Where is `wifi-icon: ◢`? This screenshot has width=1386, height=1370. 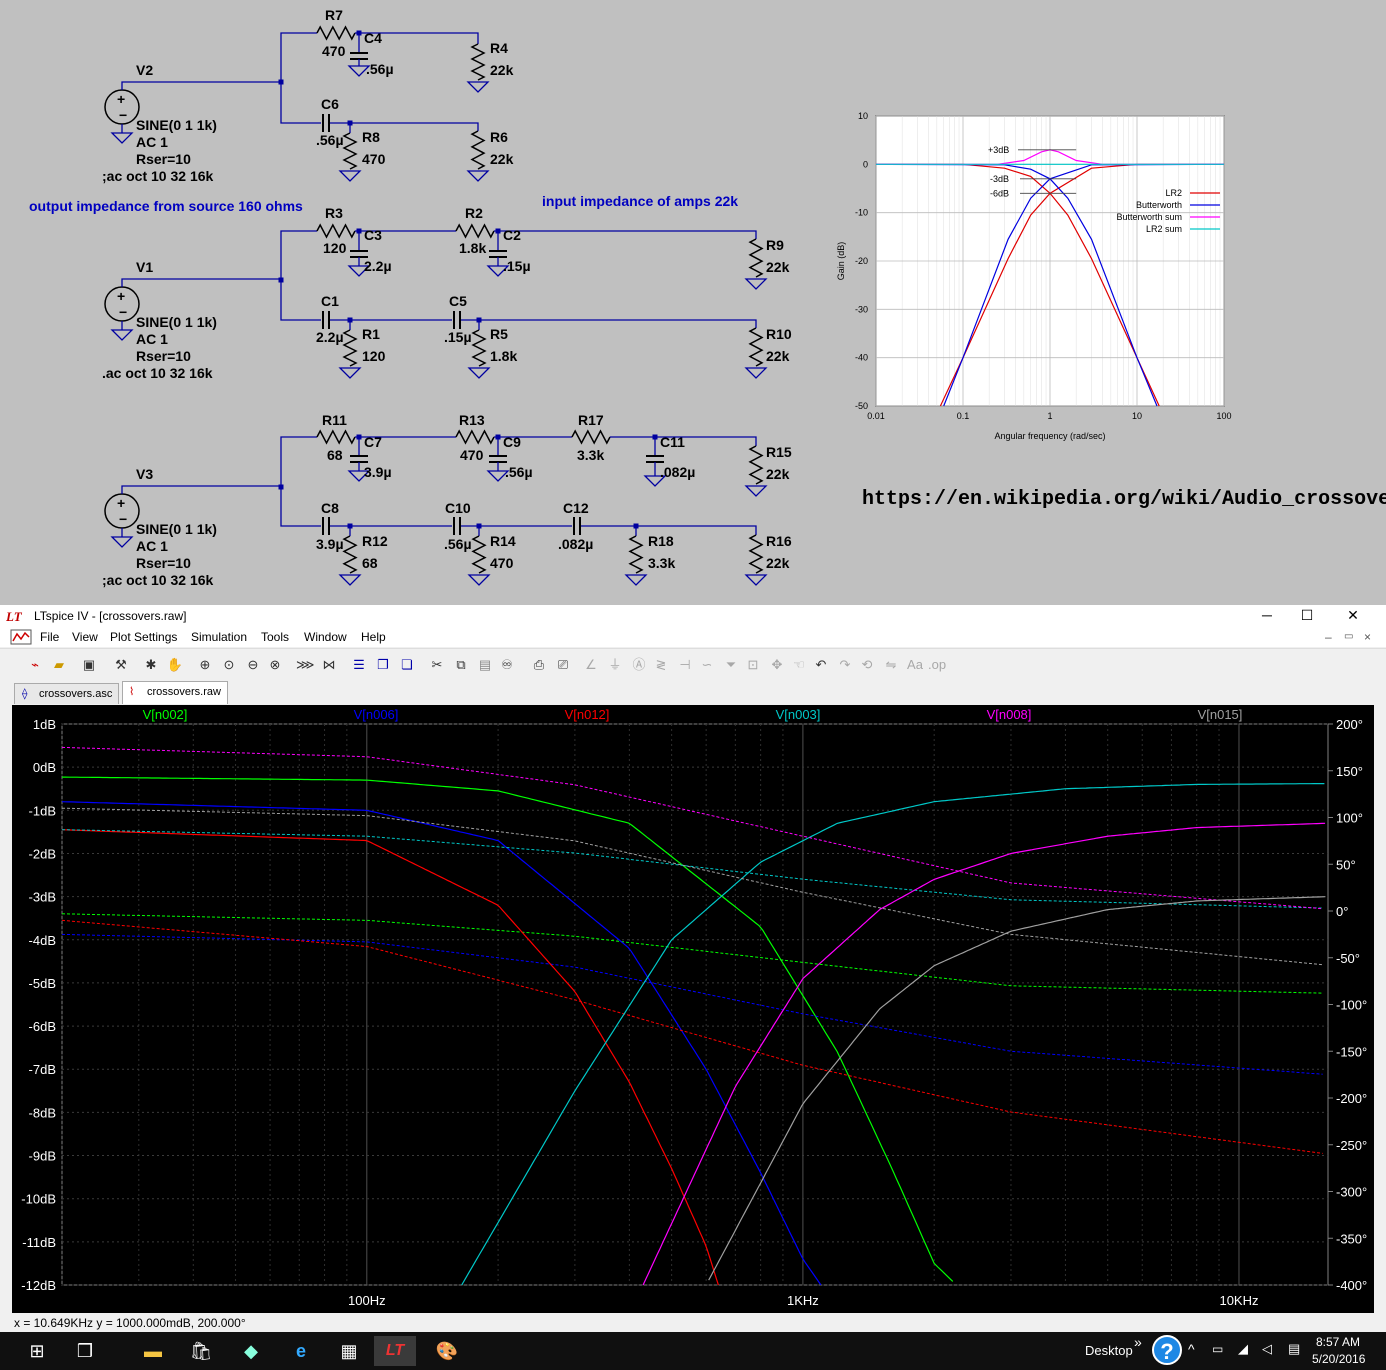 wifi-icon: ◢ is located at coordinates (1243, 1349).